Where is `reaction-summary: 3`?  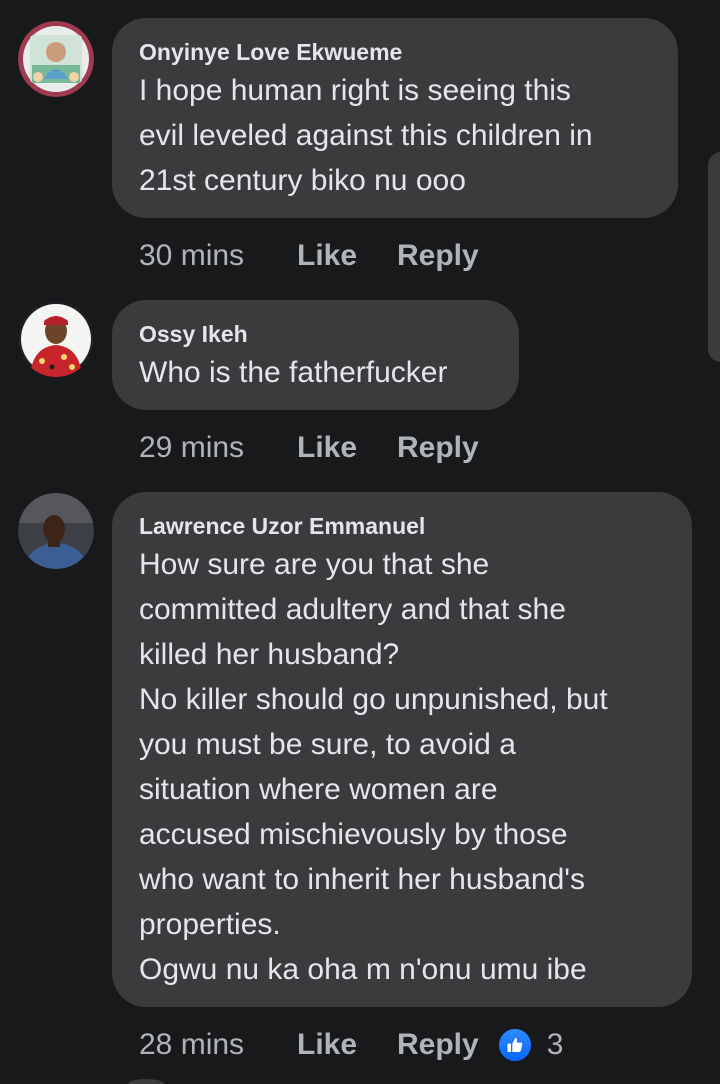 reaction-summary: 3 is located at coordinates (530, 1045).